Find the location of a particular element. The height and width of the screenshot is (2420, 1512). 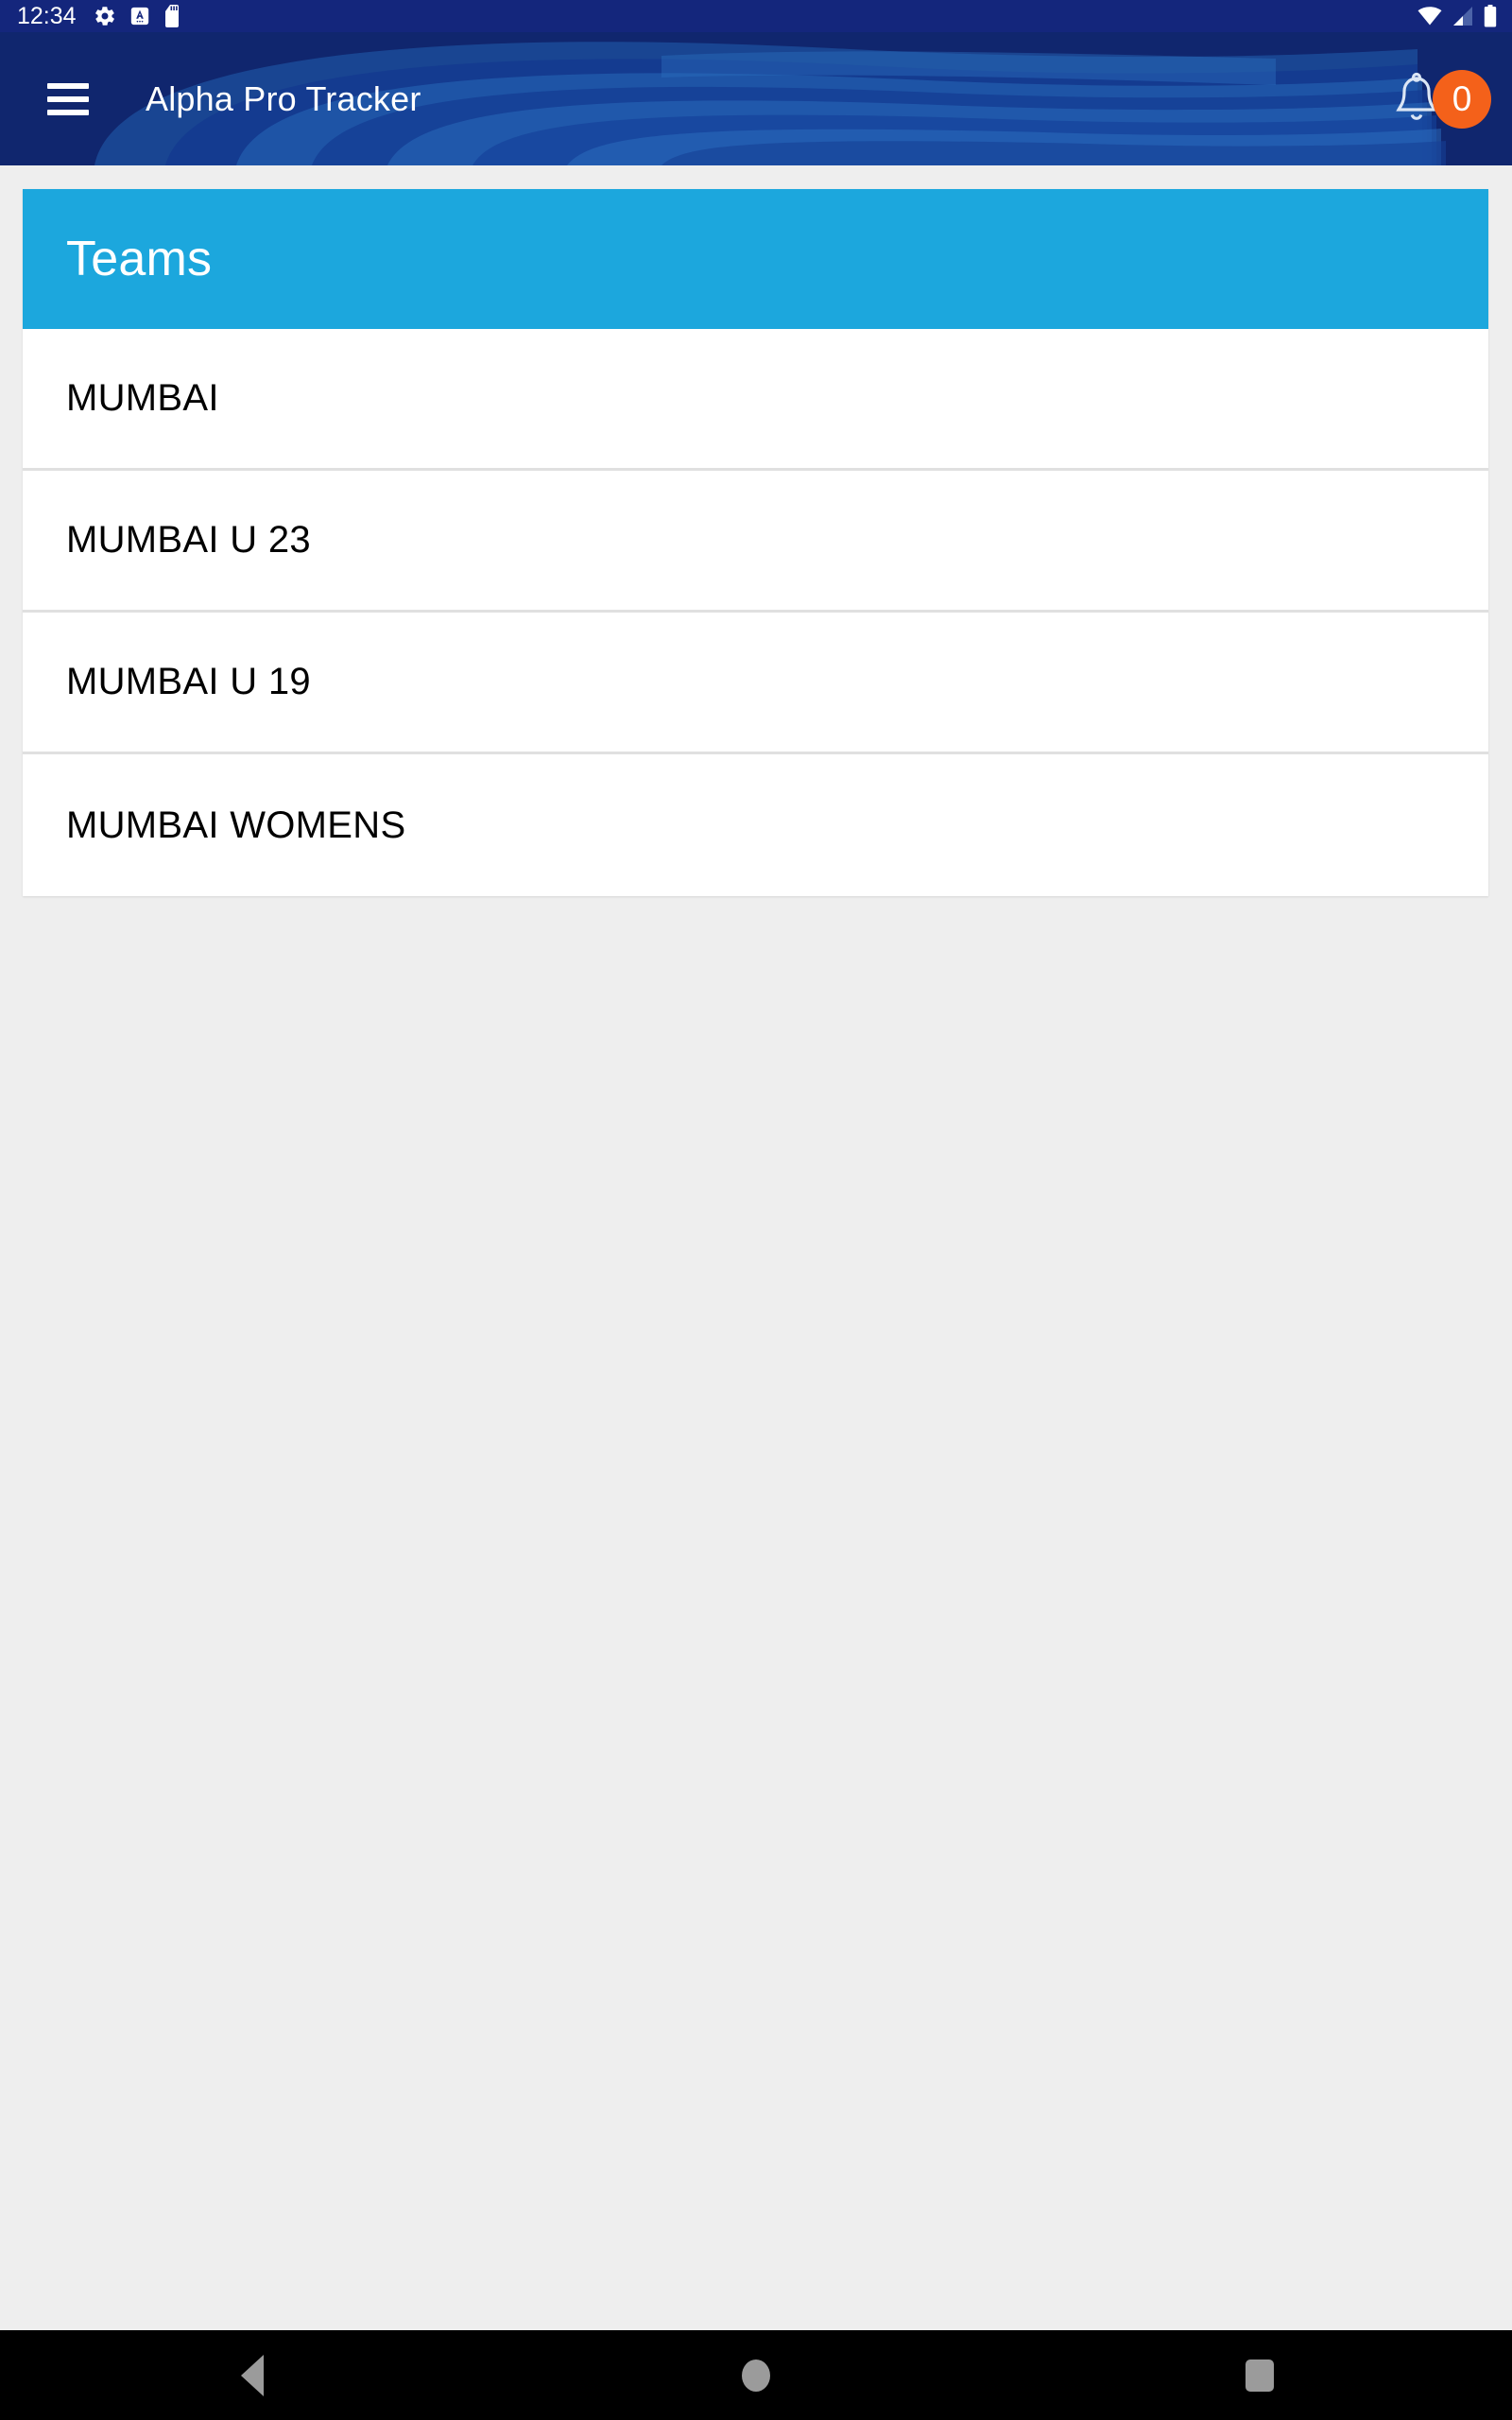

list-item: MUMBAI U 23 is located at coordinates (755, 542).